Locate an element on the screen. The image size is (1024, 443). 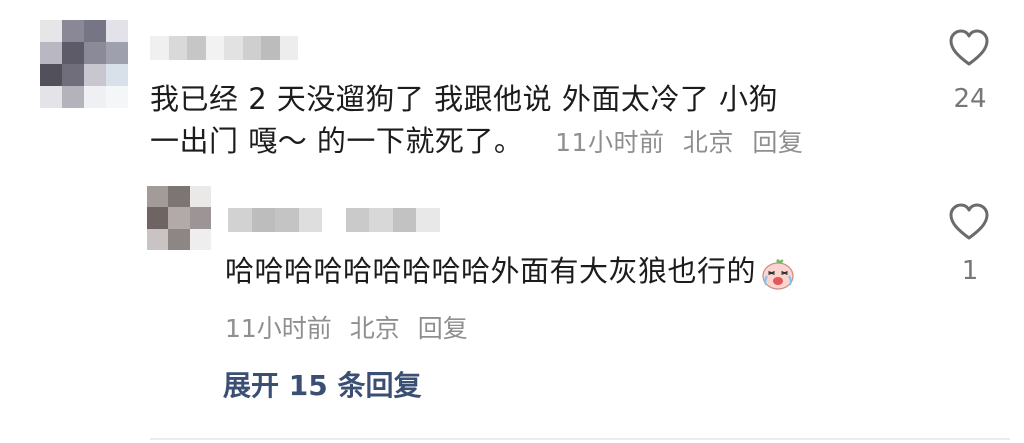
reply-text: 哈哈哈哈哈哈哈哈哈外面有大灰狼也行的 is located at coordinates (510, 271).